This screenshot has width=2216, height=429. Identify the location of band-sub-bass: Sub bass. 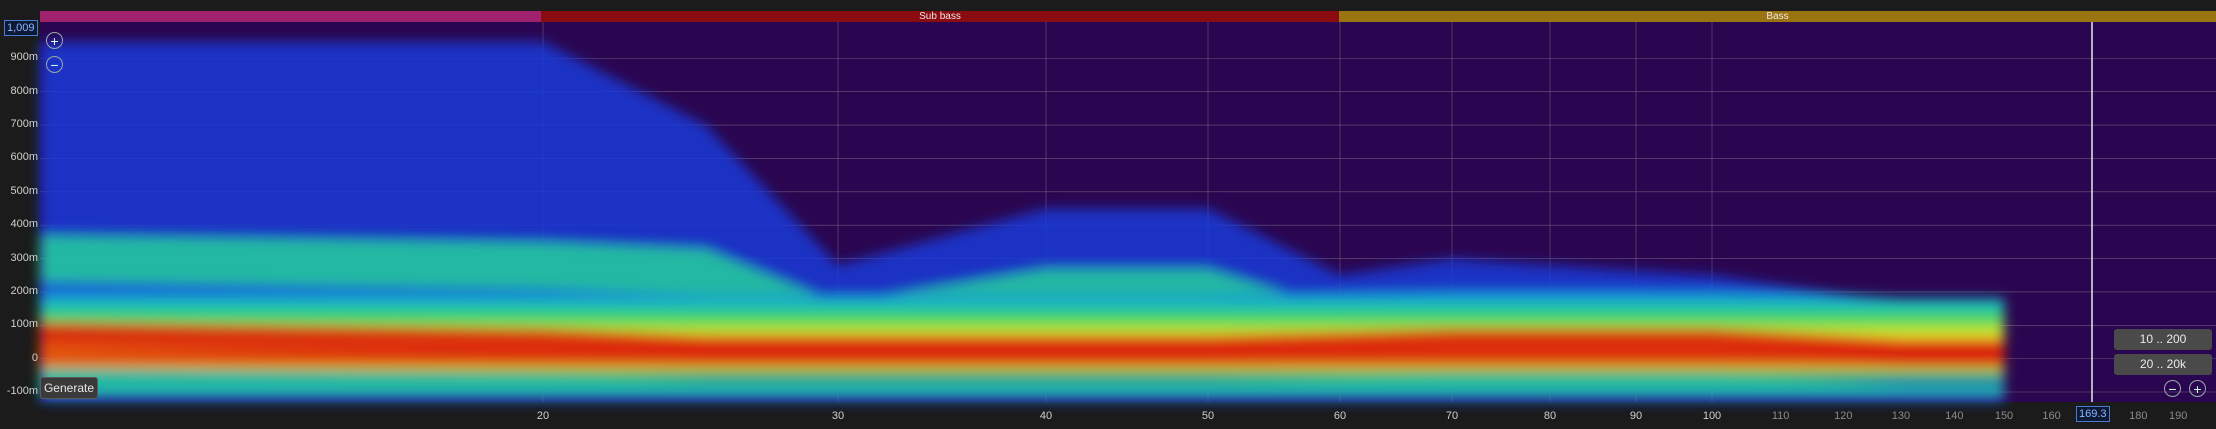
(940, 16).